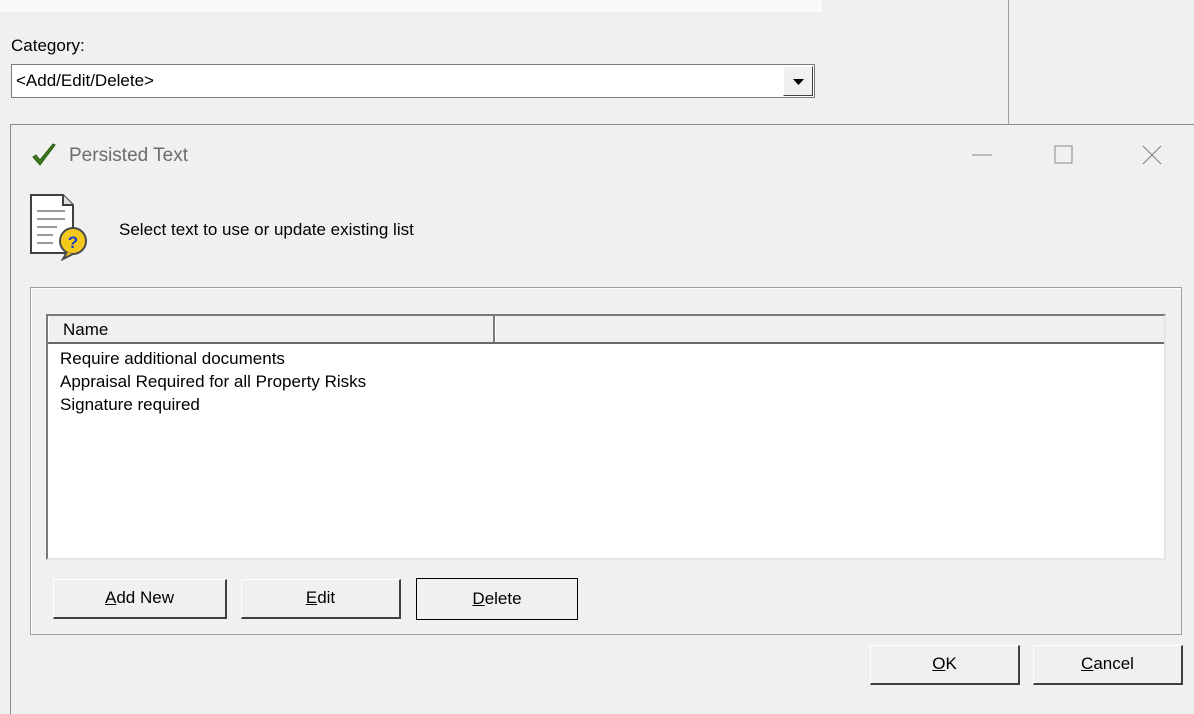  I want to click on close-icon, so click(1152, 155).